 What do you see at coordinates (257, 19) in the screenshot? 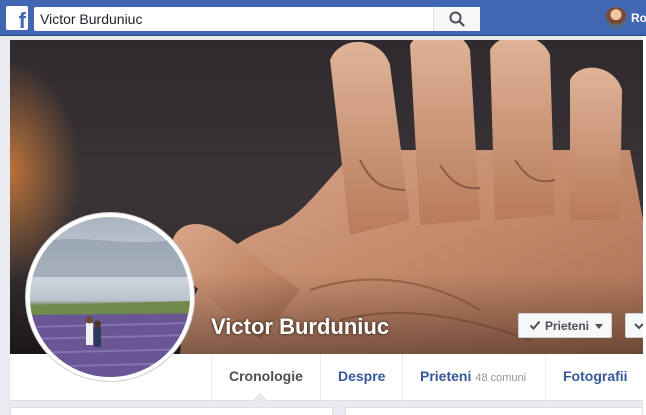
I see `search-input: Victor Burduniuc` at bounding box center [257, 19].